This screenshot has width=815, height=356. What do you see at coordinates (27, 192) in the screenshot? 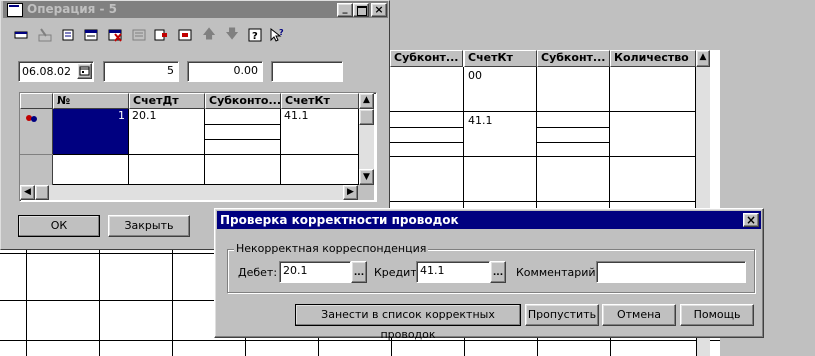
I see `grid-scroll-left-button: ◀` at bounding box center [27, 192].